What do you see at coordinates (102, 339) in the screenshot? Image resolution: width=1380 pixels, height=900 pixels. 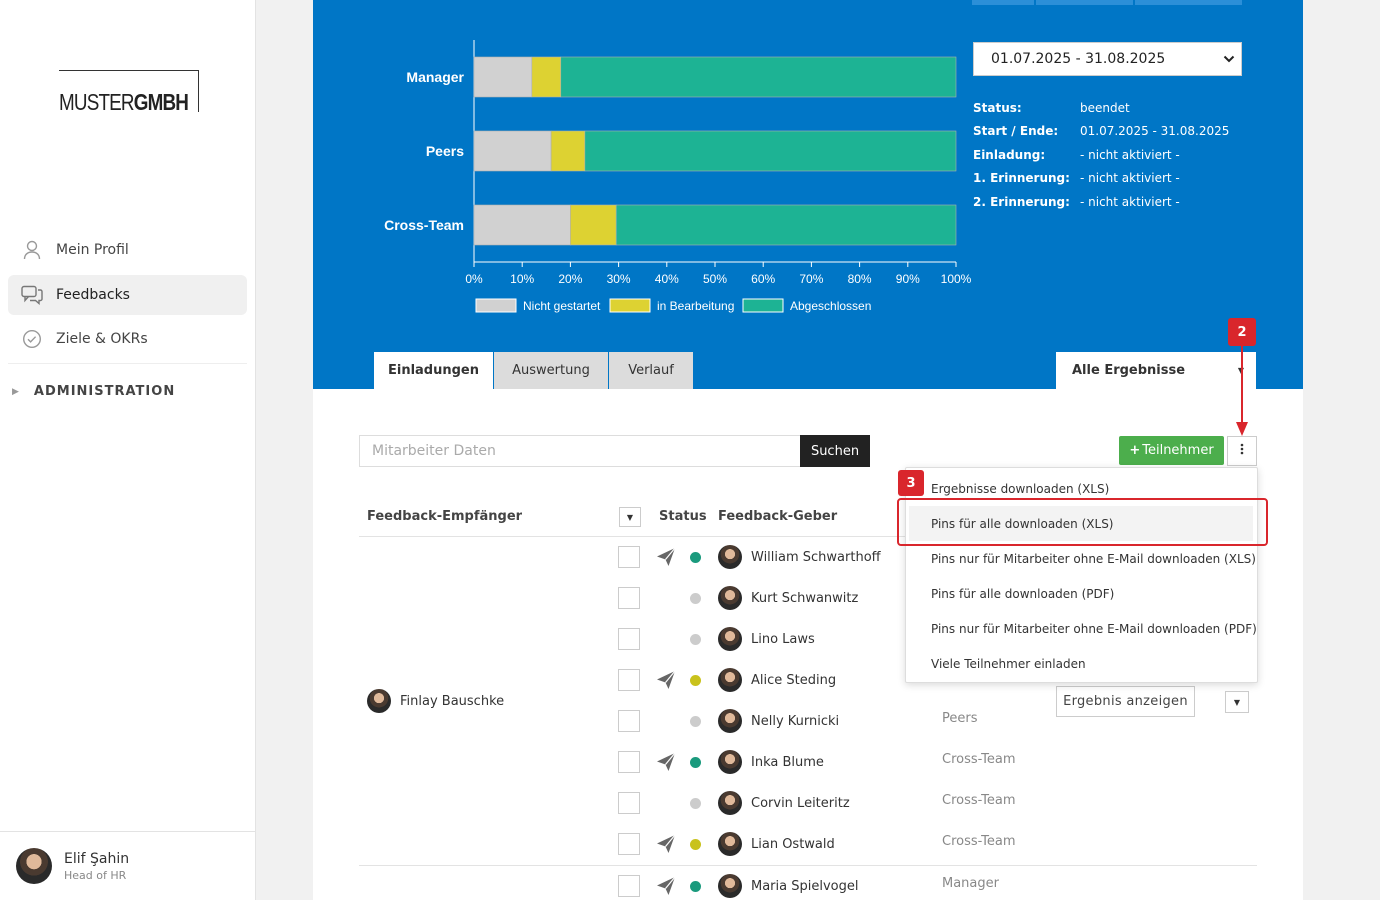 I see `nav-label: Ziele & OKRs` at bounding box center [102, 339].